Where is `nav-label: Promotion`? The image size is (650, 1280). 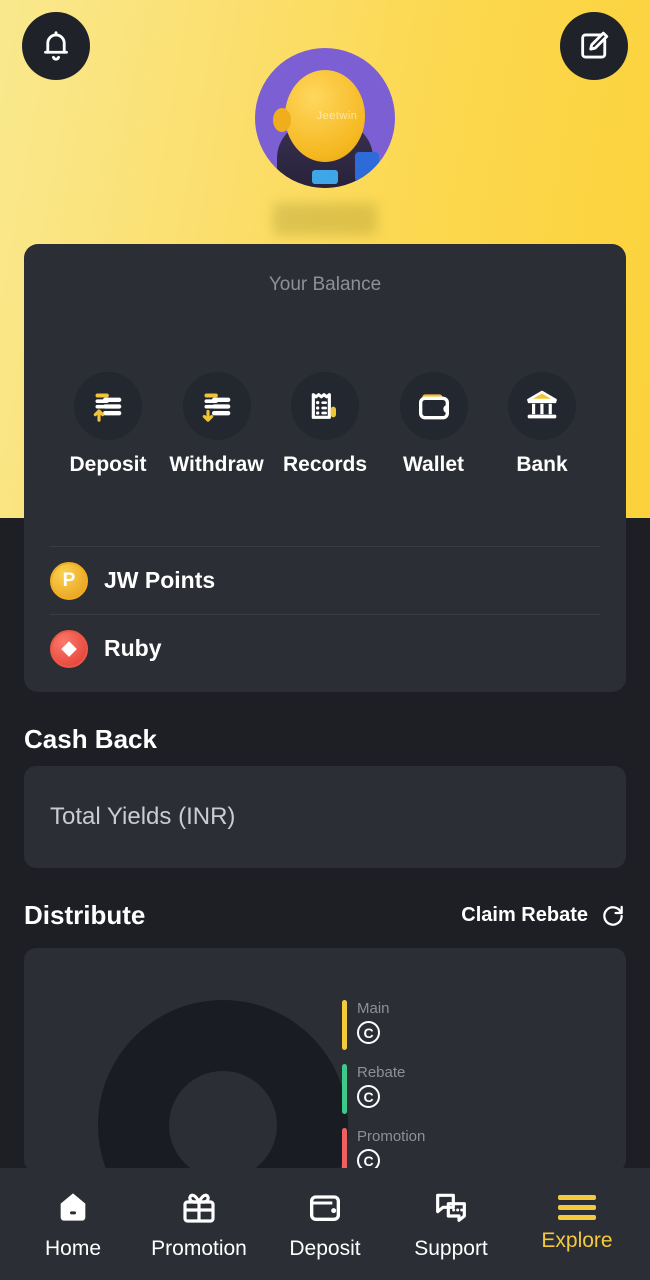
nav-label: Promotion is located at coordinates (199, 1248).